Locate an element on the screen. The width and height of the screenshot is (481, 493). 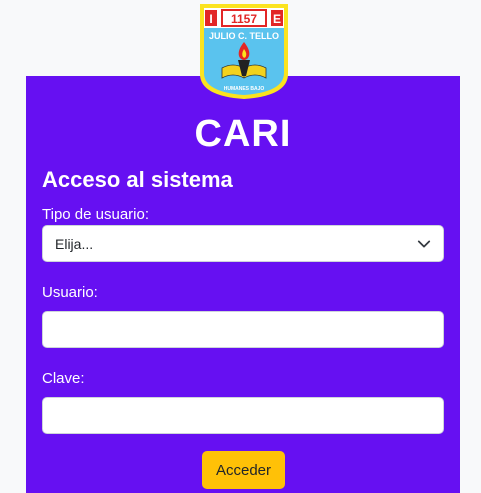
svg-text: 1157 is located at coordinates (244, 19).